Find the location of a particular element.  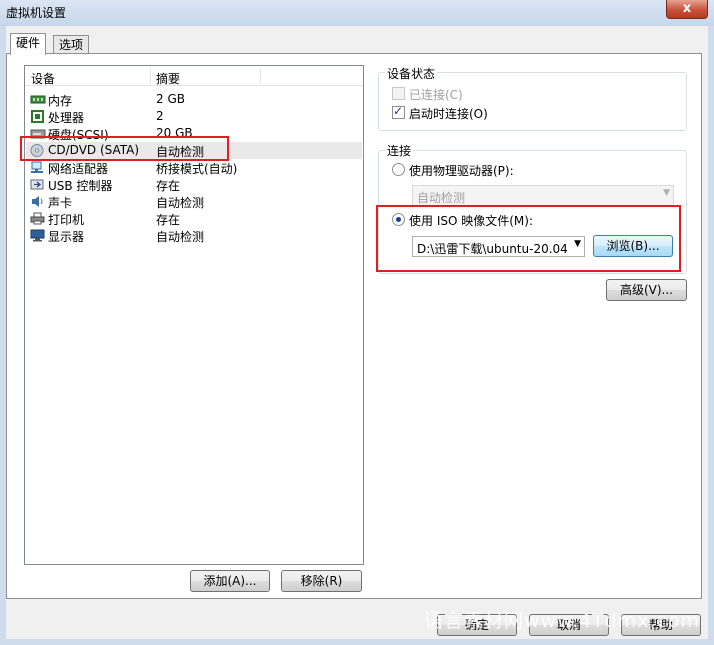

chevron-down-icon: ▼ is located at coordinates (666, 193).